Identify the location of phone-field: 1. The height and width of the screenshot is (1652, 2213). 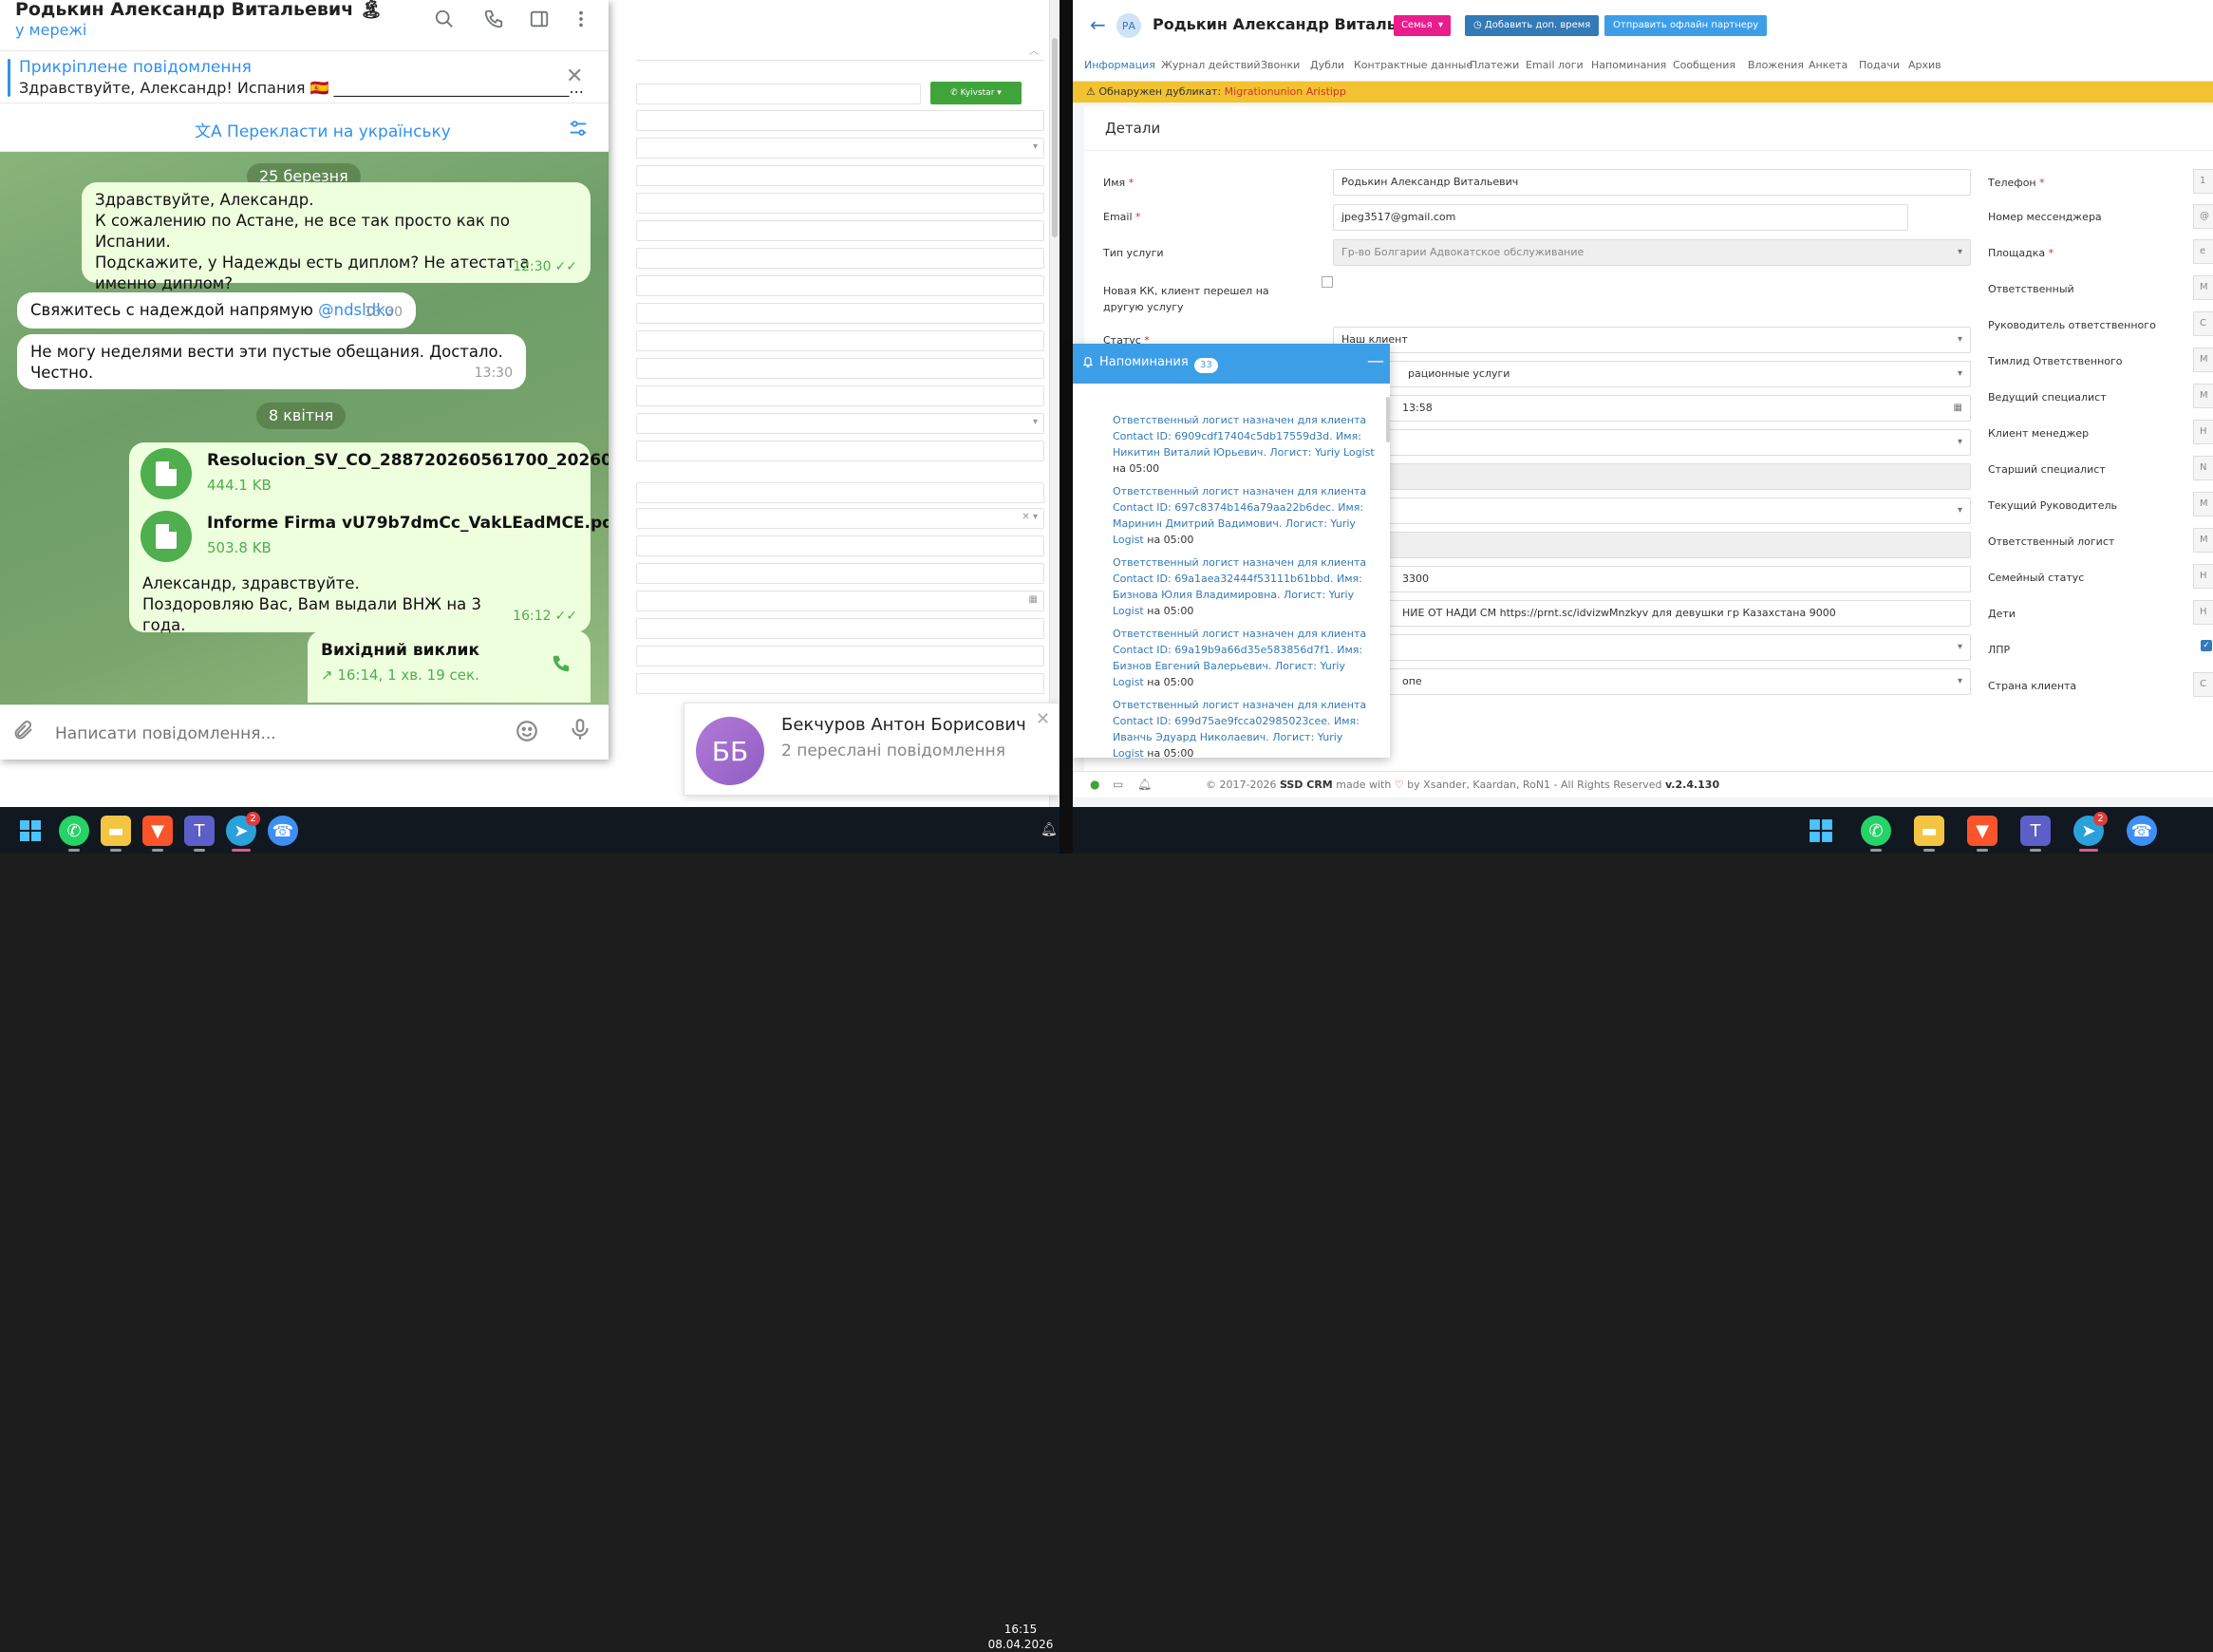
(2203, 181).